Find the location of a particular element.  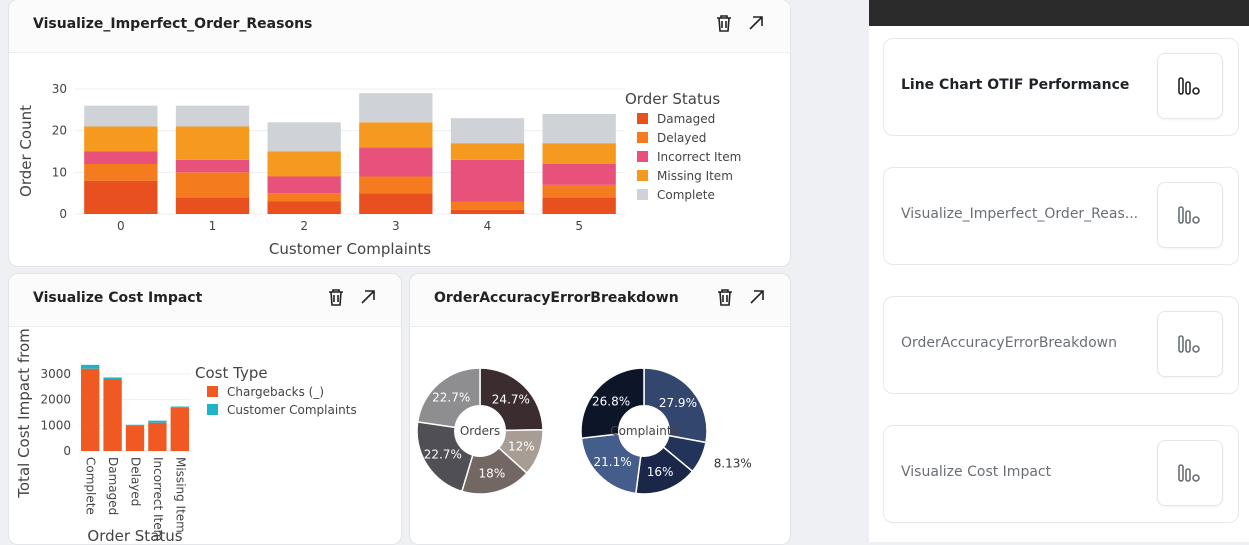

card-header: Visualize_Imperfect_Order_Reasons is located at coordinates (399, 26).